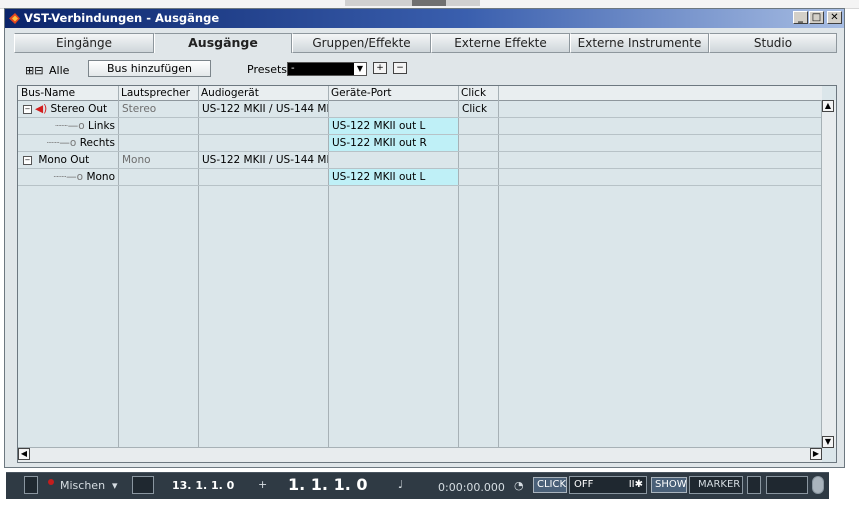  What do you see at coordinates (380, 68) in the screenshot?
I see `save-preset-icon: +` at bounding box center [380, 68].